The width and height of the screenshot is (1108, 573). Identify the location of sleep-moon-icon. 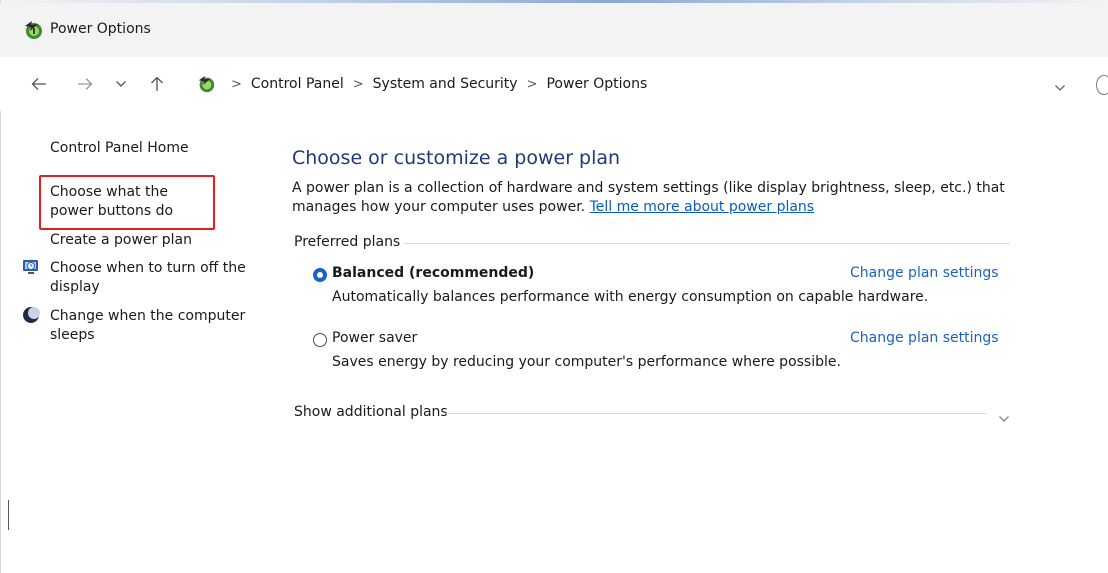
(31, 315).